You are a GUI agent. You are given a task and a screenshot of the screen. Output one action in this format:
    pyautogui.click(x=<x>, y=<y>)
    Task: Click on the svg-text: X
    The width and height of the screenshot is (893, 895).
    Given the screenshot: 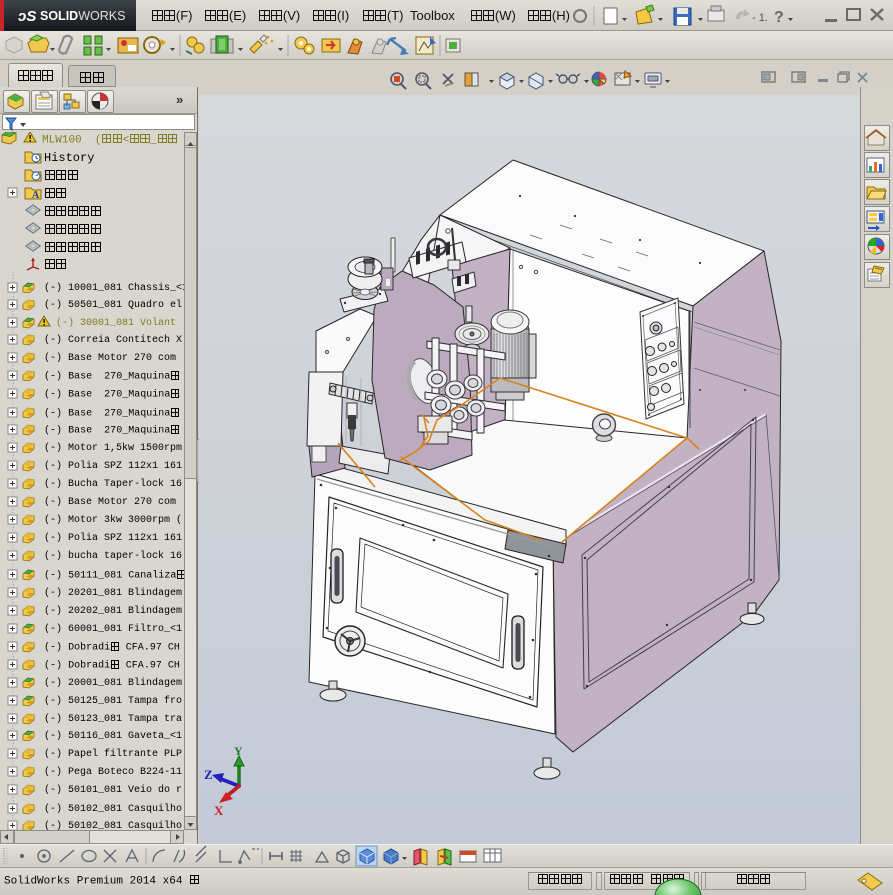 What is the action you would take?
    pyautogui.click(x=219, y=809)
    